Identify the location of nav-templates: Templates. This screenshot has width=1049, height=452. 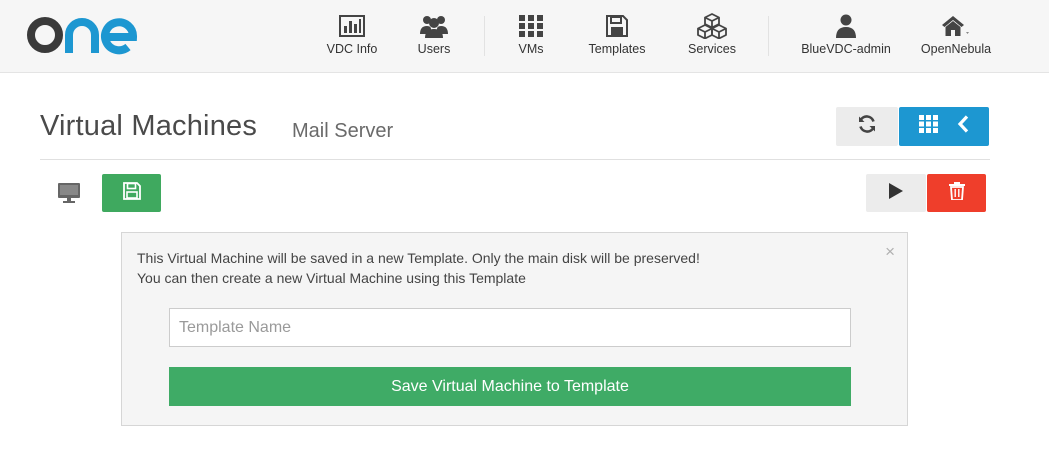
(617, 36).